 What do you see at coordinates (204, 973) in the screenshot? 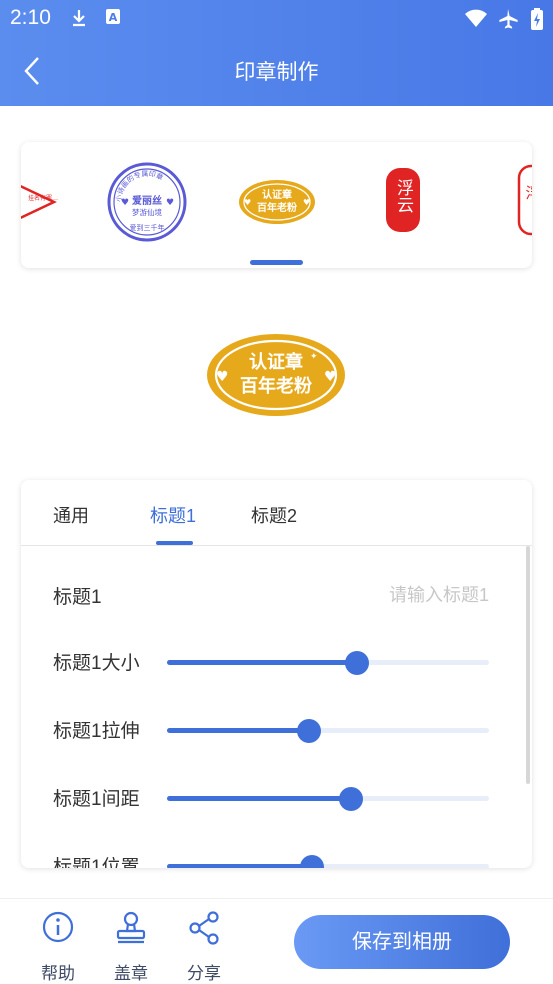
I see `share-label: 分享` at bounding box center [204, 973].